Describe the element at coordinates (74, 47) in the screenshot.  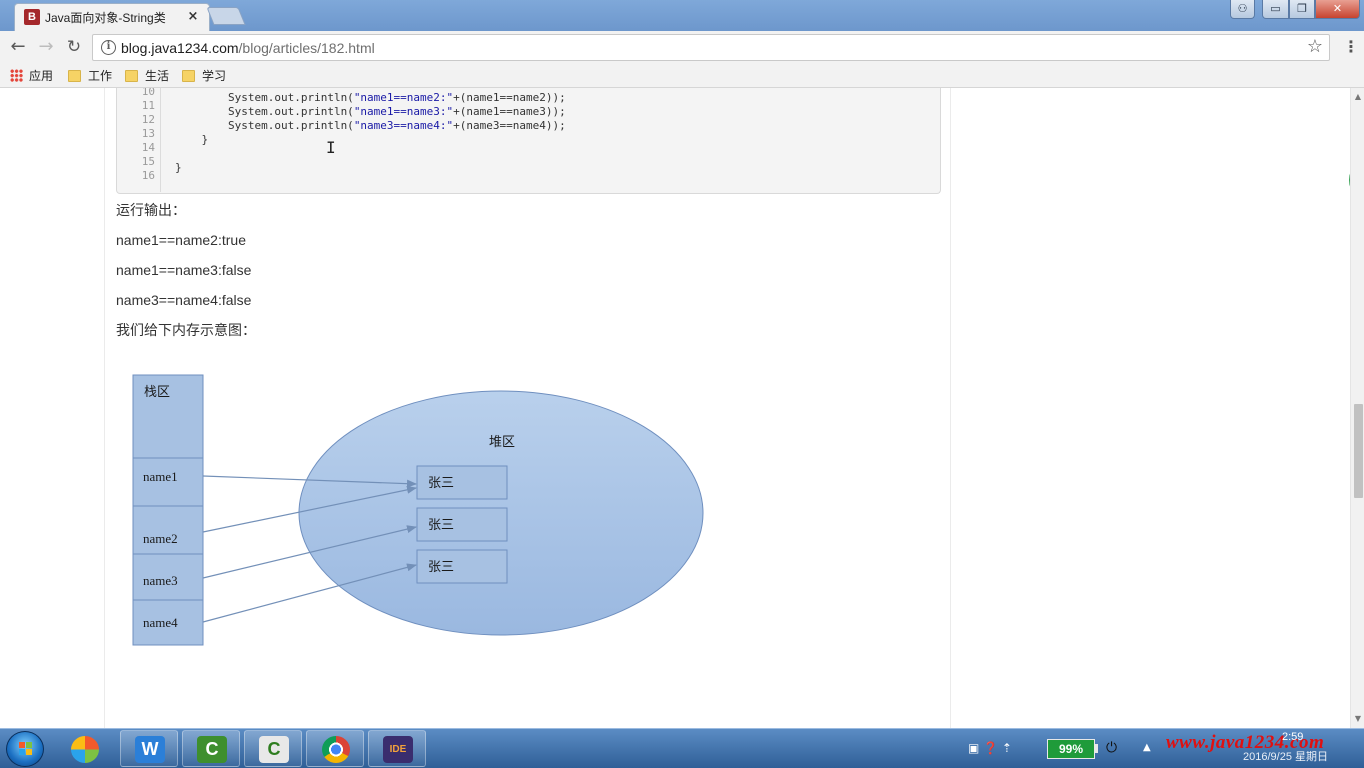
I see `reload-icon: ↻` at that location.